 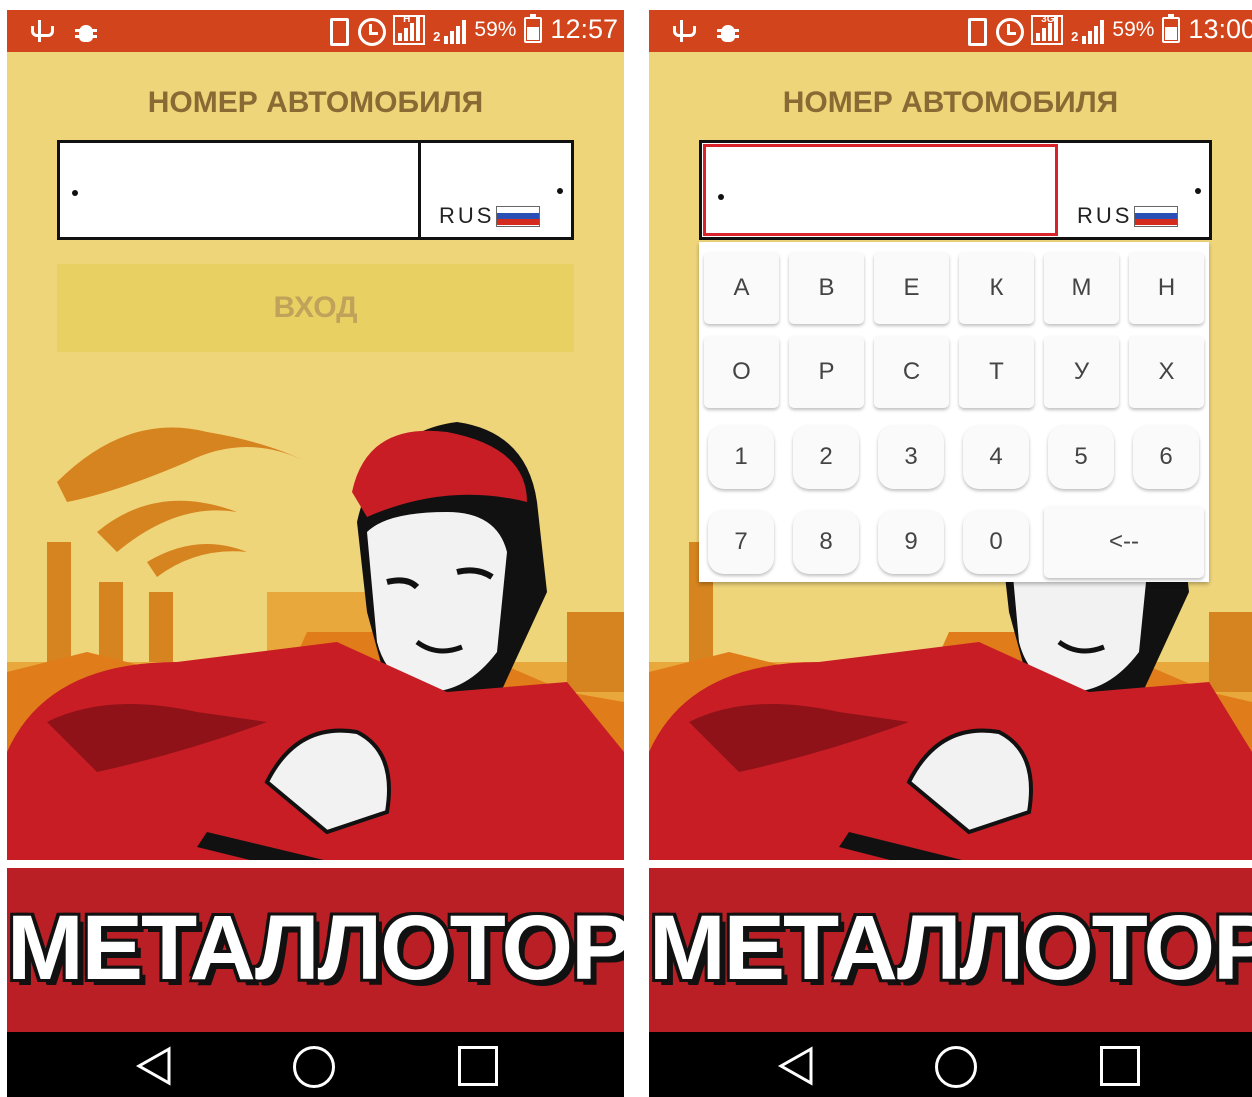 What do you see at coordinates (911, 542) in the screenshot?
I see `key-digit: 9` at bounding box center [911, 542].